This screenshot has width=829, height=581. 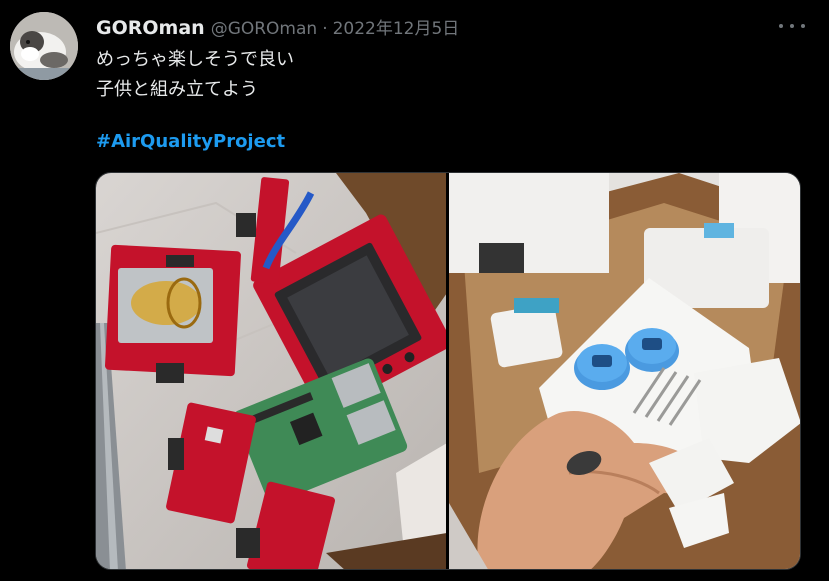 What do you see at coordinates (264, 29) in the screenshot?
I see `user-handle: @GOROman` at bounding box center [264, 29].